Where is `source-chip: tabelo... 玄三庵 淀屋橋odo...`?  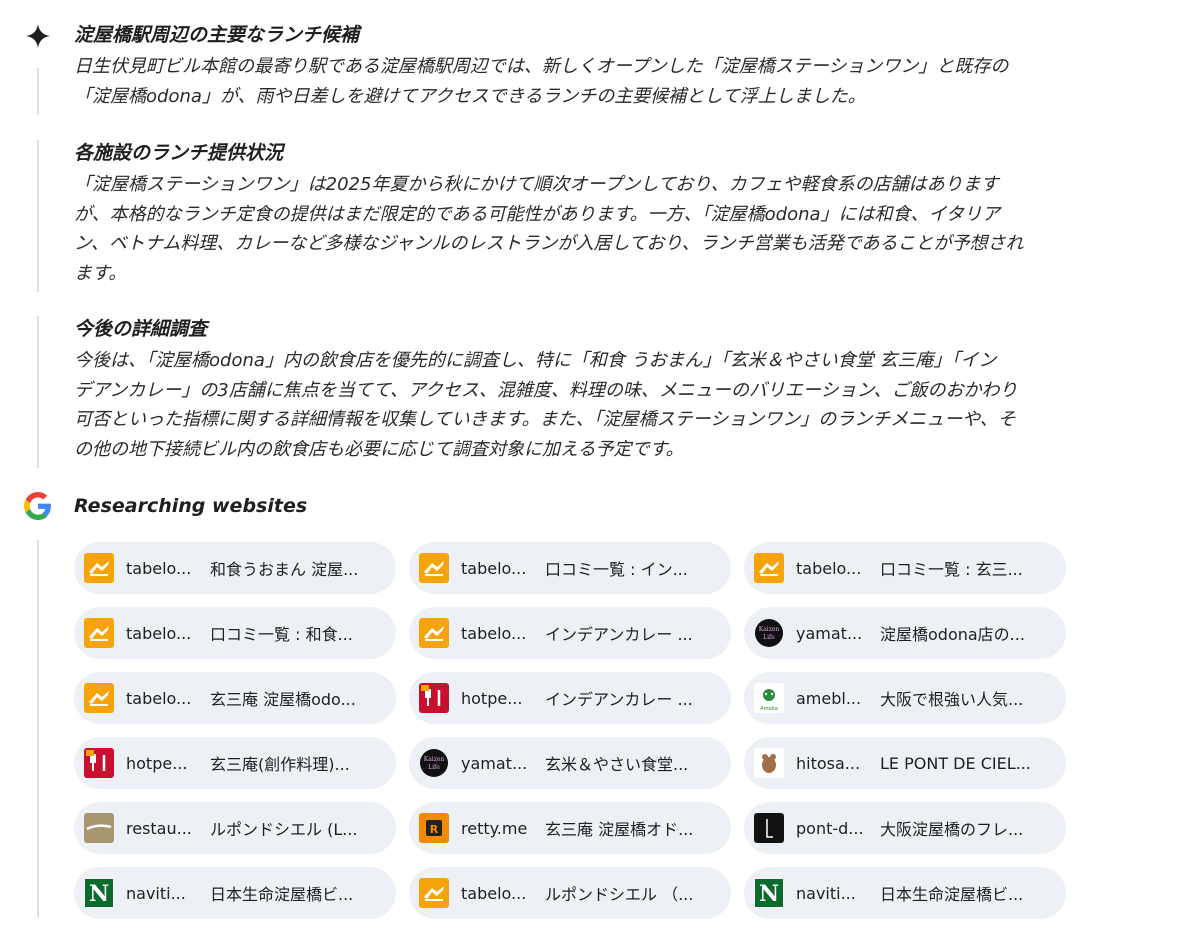
source-chip: tabelo... 玄三庵 淀屋橋odo... is located at coordinates (235, 698).